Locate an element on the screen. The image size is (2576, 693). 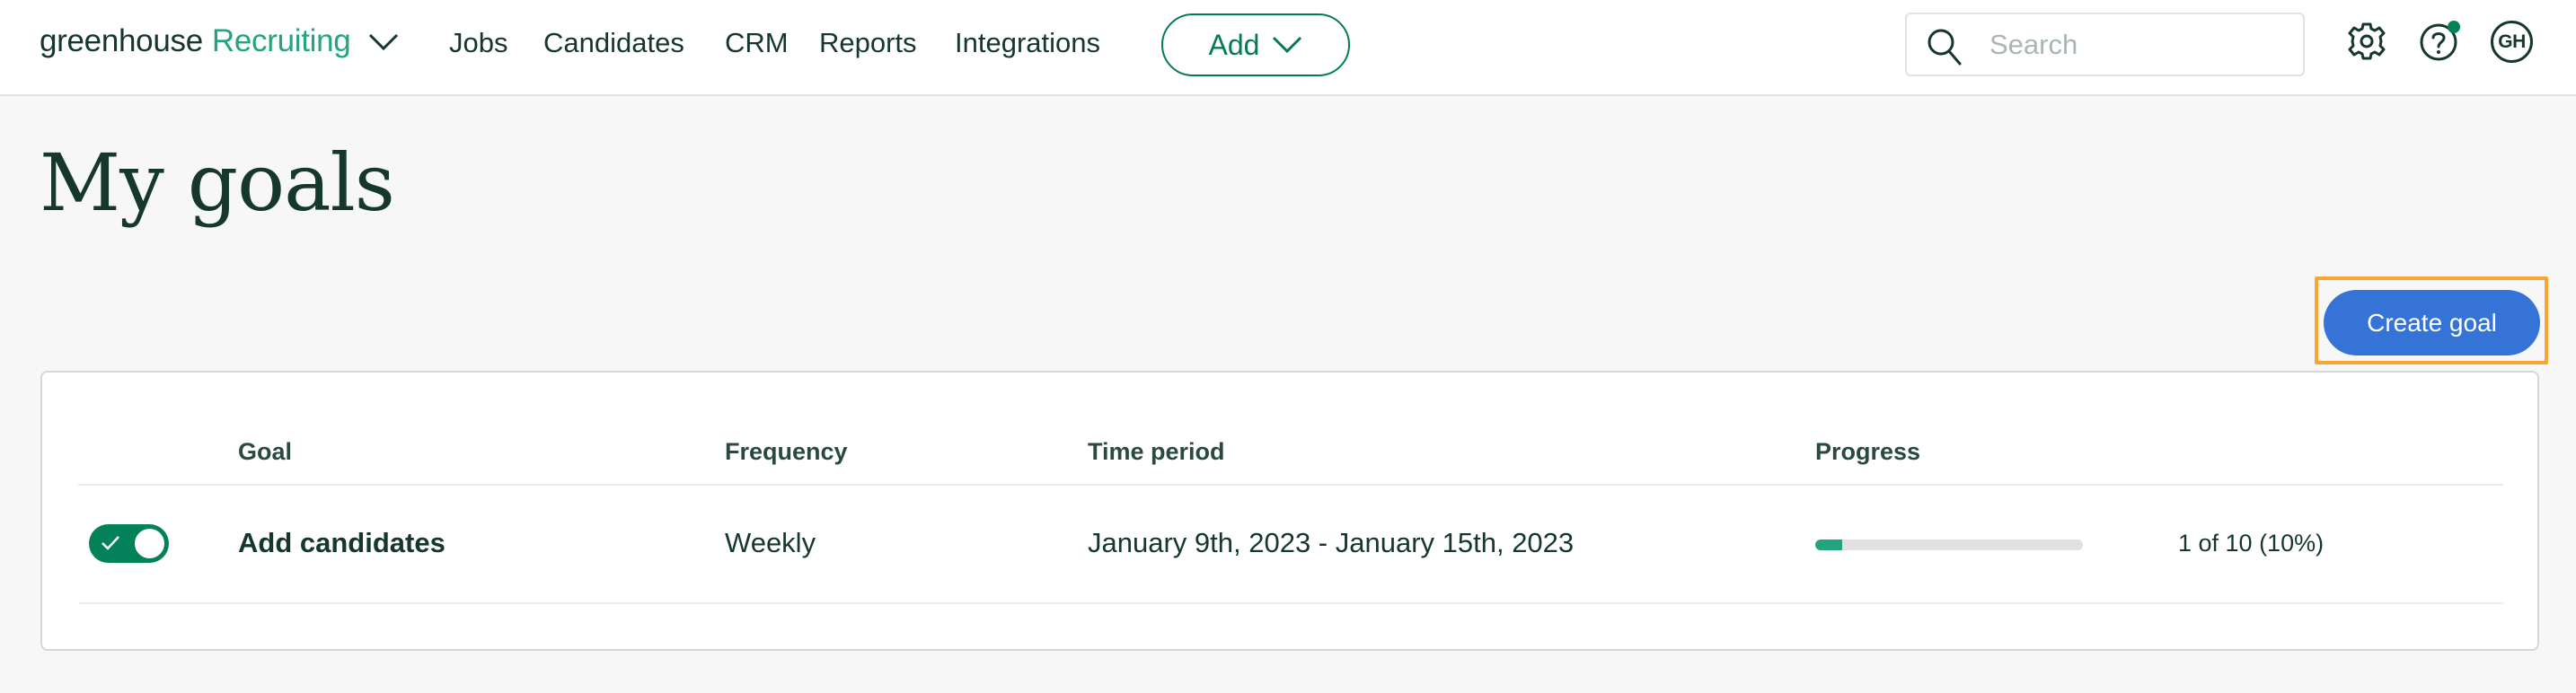
column-header-progress: Progress is located at coordinates (1868, 451).